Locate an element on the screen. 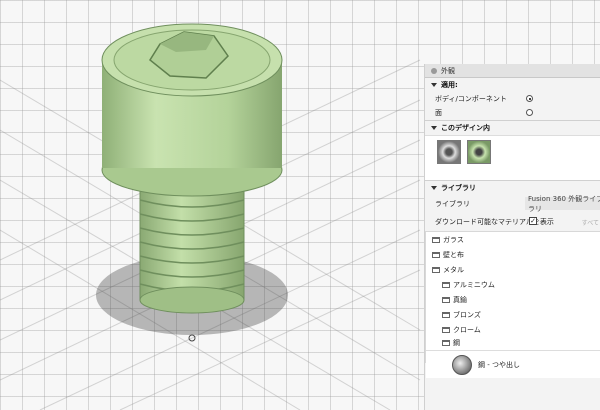  swatch-area is located at coordinates (512, 157).